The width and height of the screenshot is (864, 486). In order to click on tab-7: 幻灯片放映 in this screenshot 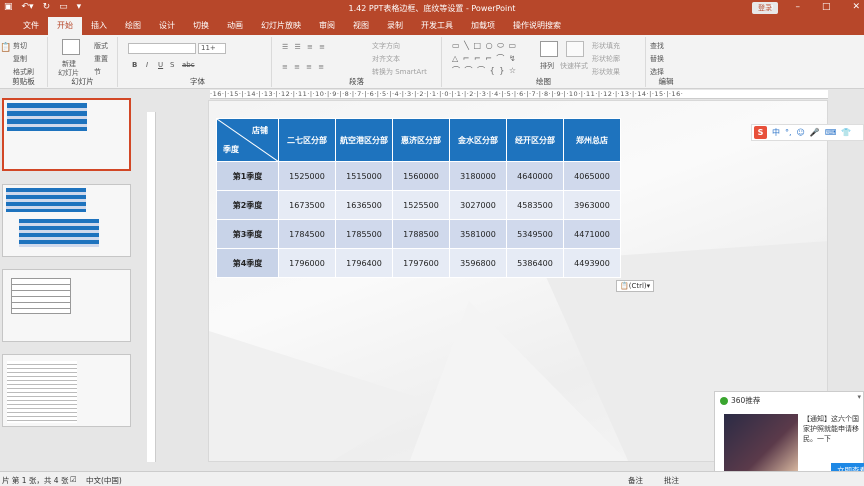, I will do `click(281, 26)`.